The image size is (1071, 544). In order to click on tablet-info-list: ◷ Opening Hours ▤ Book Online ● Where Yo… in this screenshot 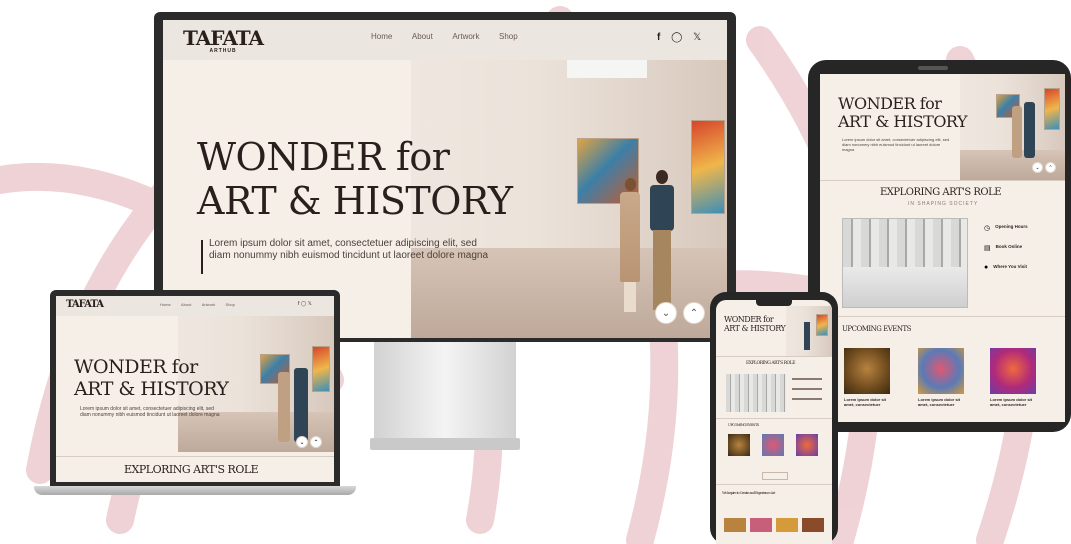, I will do `click(1023, 247)`.